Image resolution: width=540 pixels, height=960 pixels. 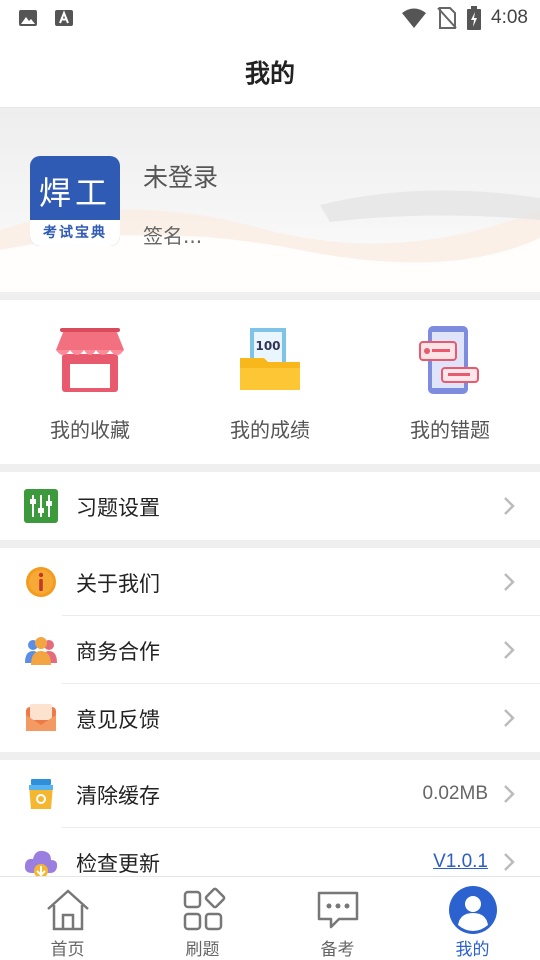 What do you see at coordinates (41, 717) in the screenshot?
I see `envelope-icon` at bounding box center [41, 717].